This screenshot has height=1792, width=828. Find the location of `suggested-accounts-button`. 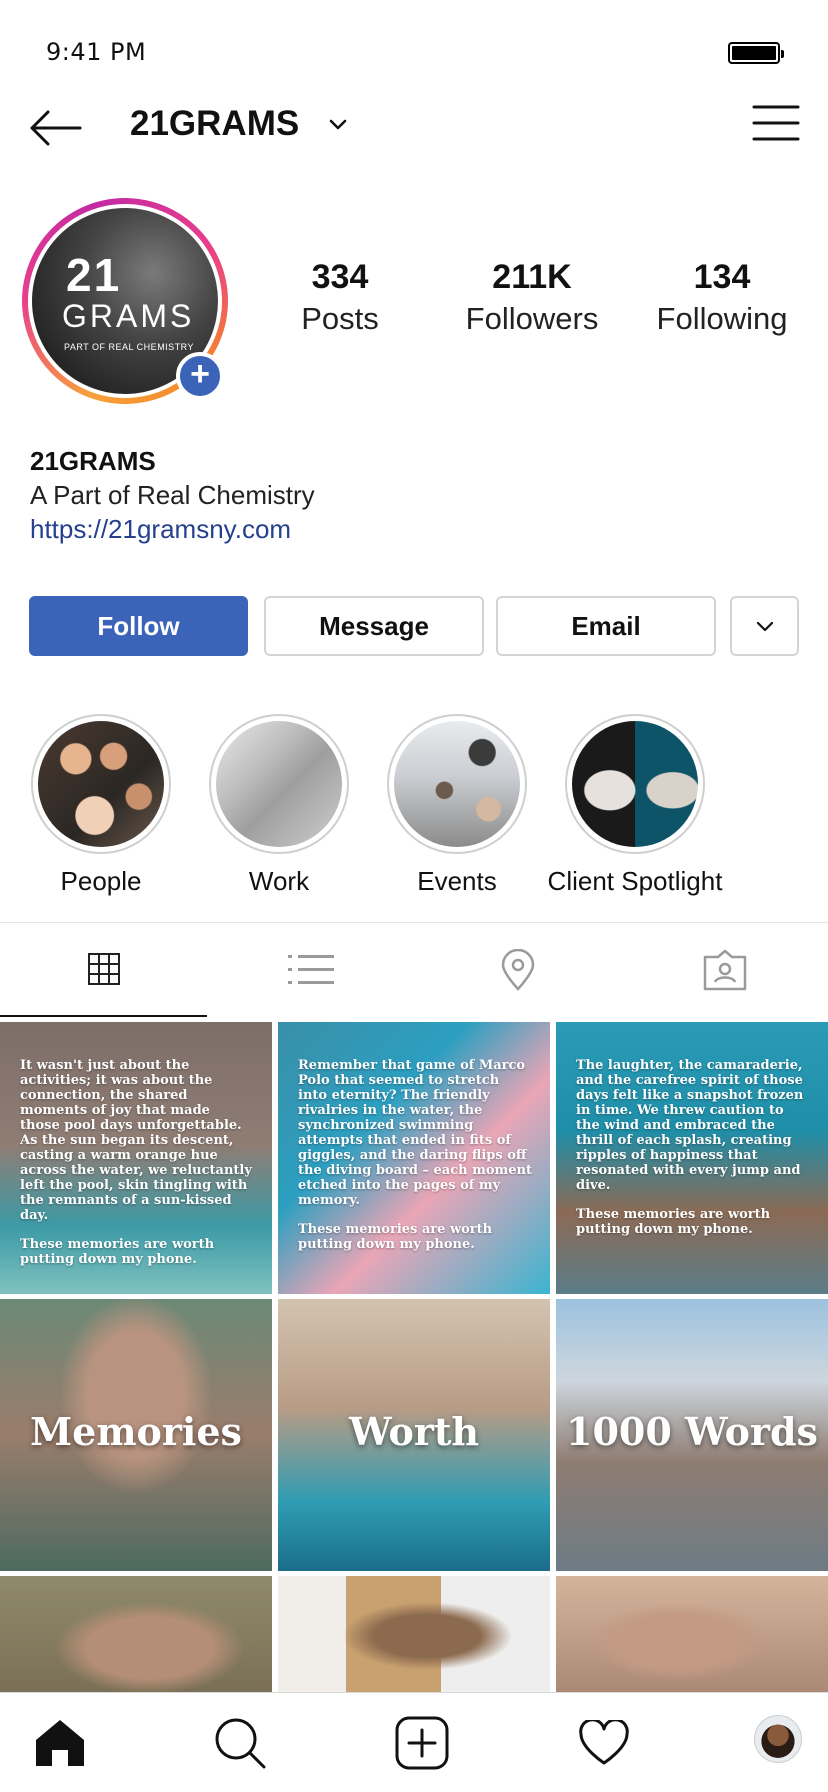

suggested-accounts-button is located at coordinates (764, 626).